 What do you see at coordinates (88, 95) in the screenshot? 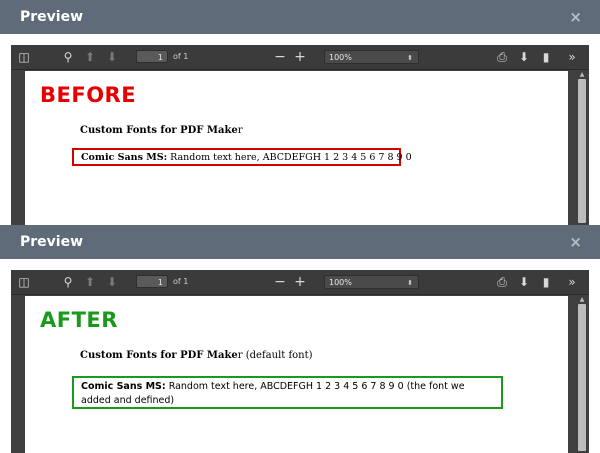
I see `before-label: BEFORE` at bounding box center [88, 95].